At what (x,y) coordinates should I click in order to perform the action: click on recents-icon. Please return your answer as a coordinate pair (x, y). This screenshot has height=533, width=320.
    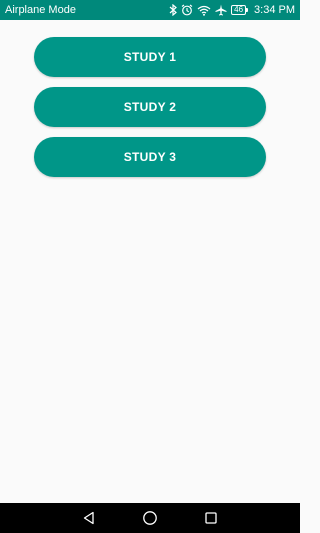
    Looking at the image, I should click on (211, 518).